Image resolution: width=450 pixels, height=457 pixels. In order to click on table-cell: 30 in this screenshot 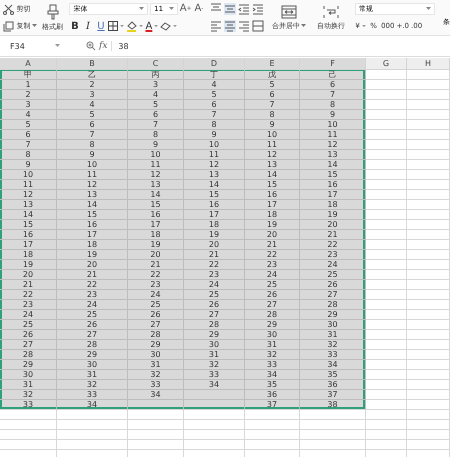, I will do `click(272, 335)`.